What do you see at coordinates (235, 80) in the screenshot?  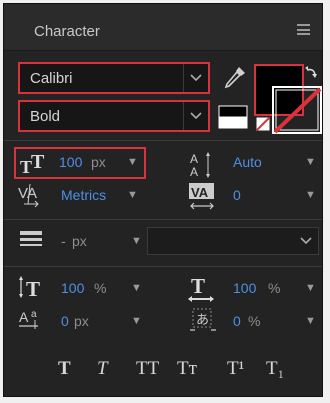 I see `eyedropper-icon` at bounding box center [235, 80].